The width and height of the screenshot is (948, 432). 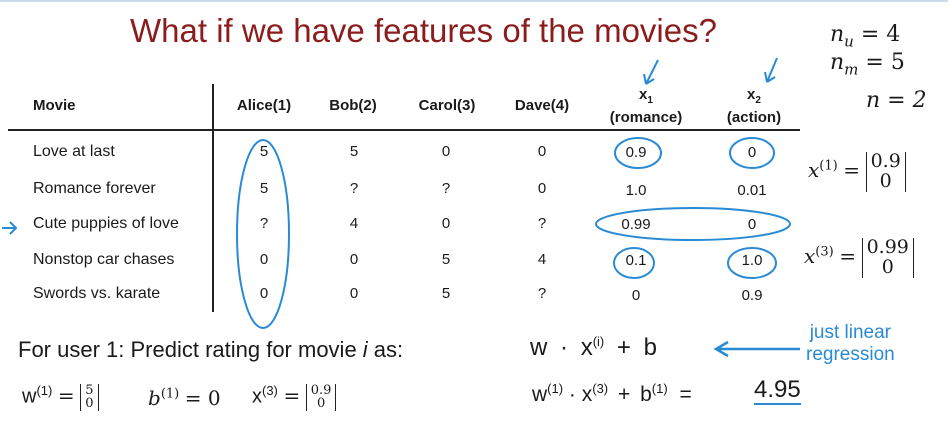 I want to click on x1-love-circle, so click(x=638, y=153).